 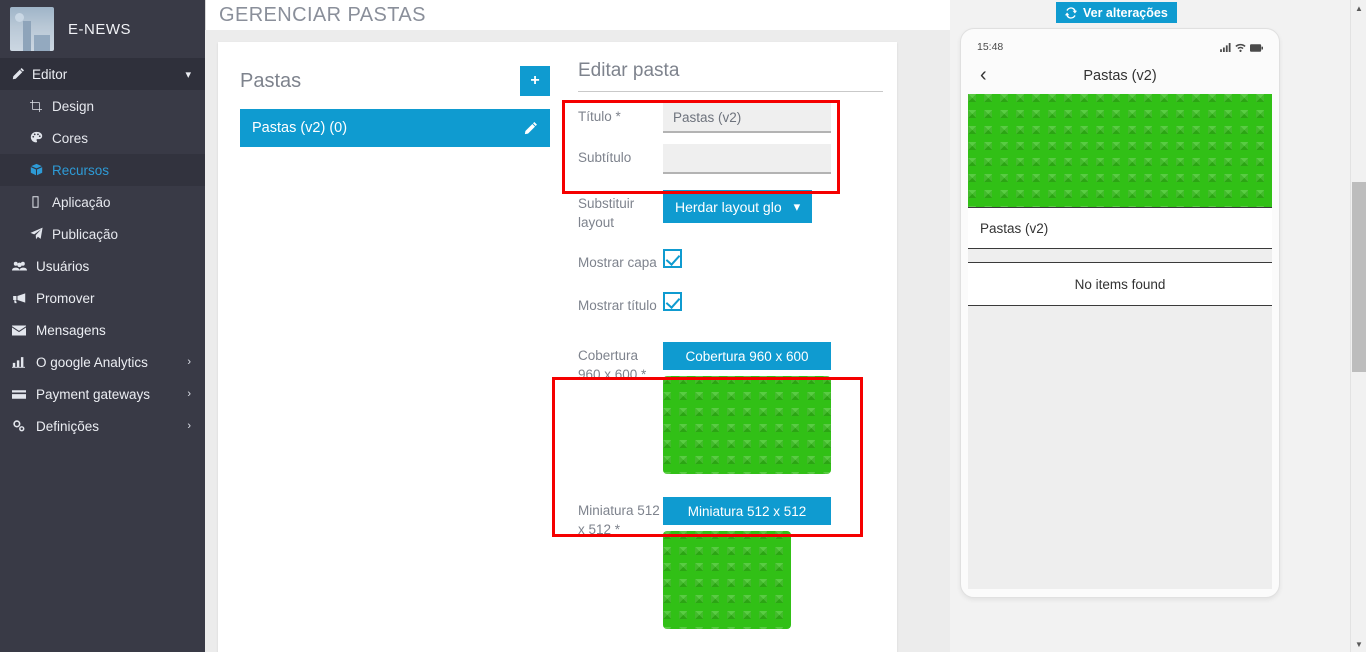 I want to click on sidebar-item-design-label: Design, so click(x=73, y=106).